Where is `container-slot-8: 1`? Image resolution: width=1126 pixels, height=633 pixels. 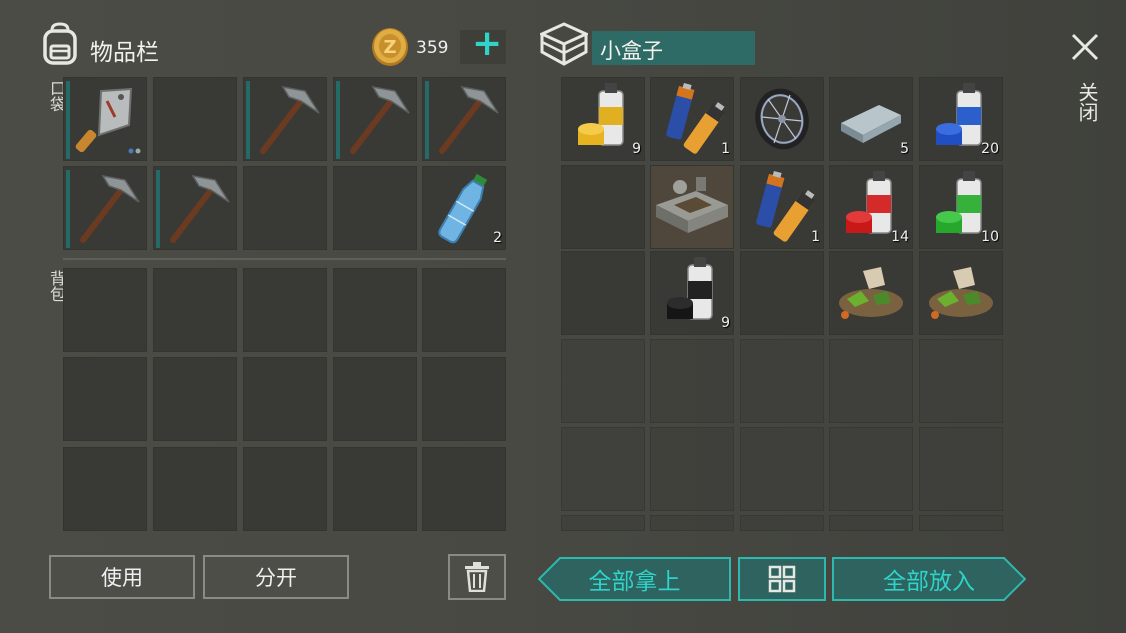 container-slot-8: 1 is located at coordinates (782, 207).